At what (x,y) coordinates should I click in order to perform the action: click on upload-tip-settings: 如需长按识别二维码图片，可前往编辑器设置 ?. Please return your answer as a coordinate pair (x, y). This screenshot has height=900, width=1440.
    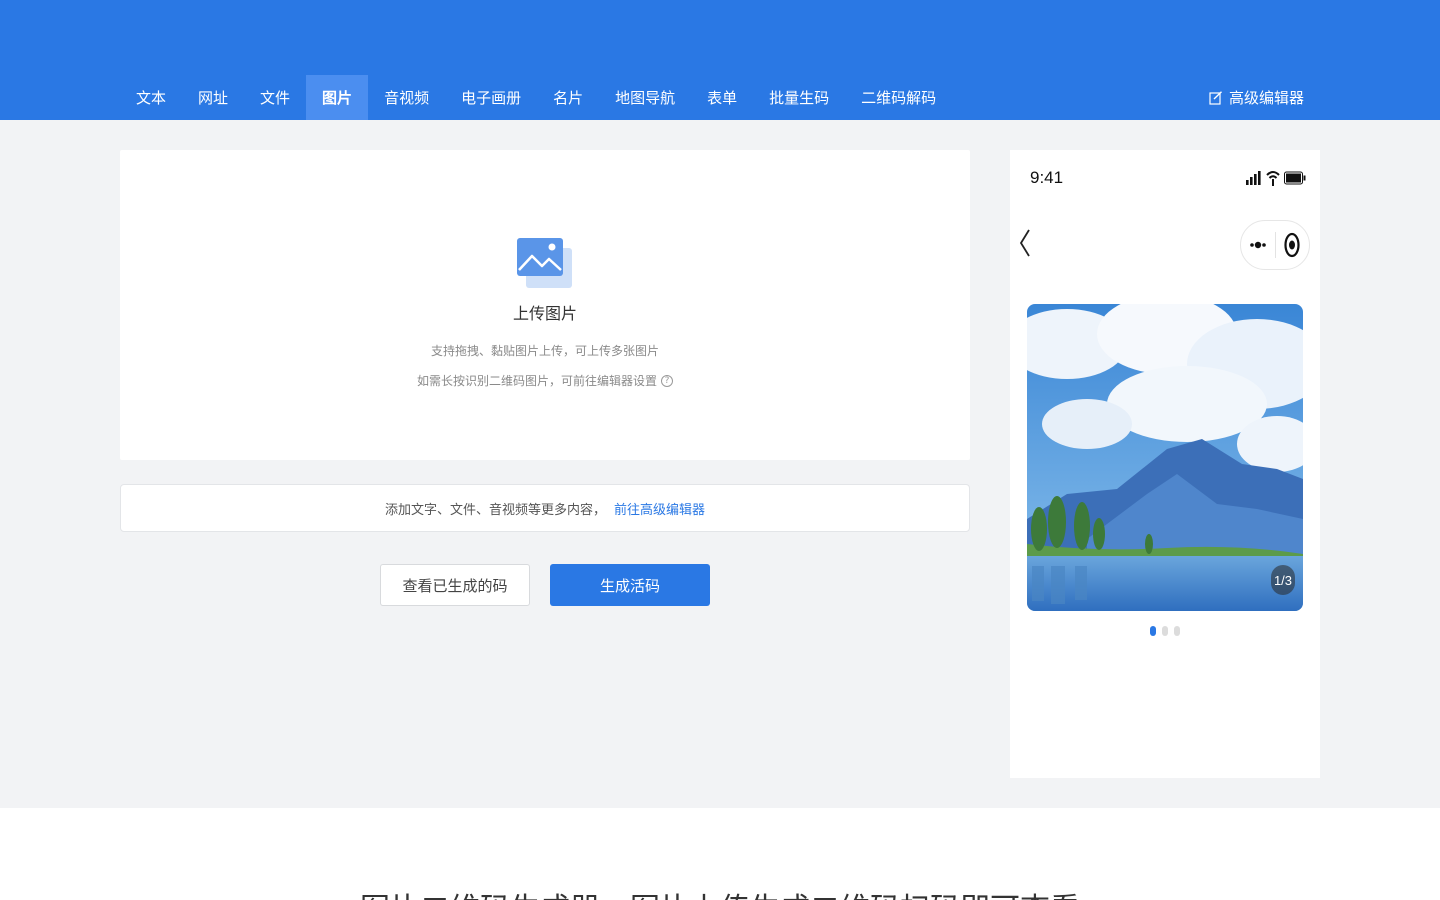
    Looking at the image, I should click on (545, 380).